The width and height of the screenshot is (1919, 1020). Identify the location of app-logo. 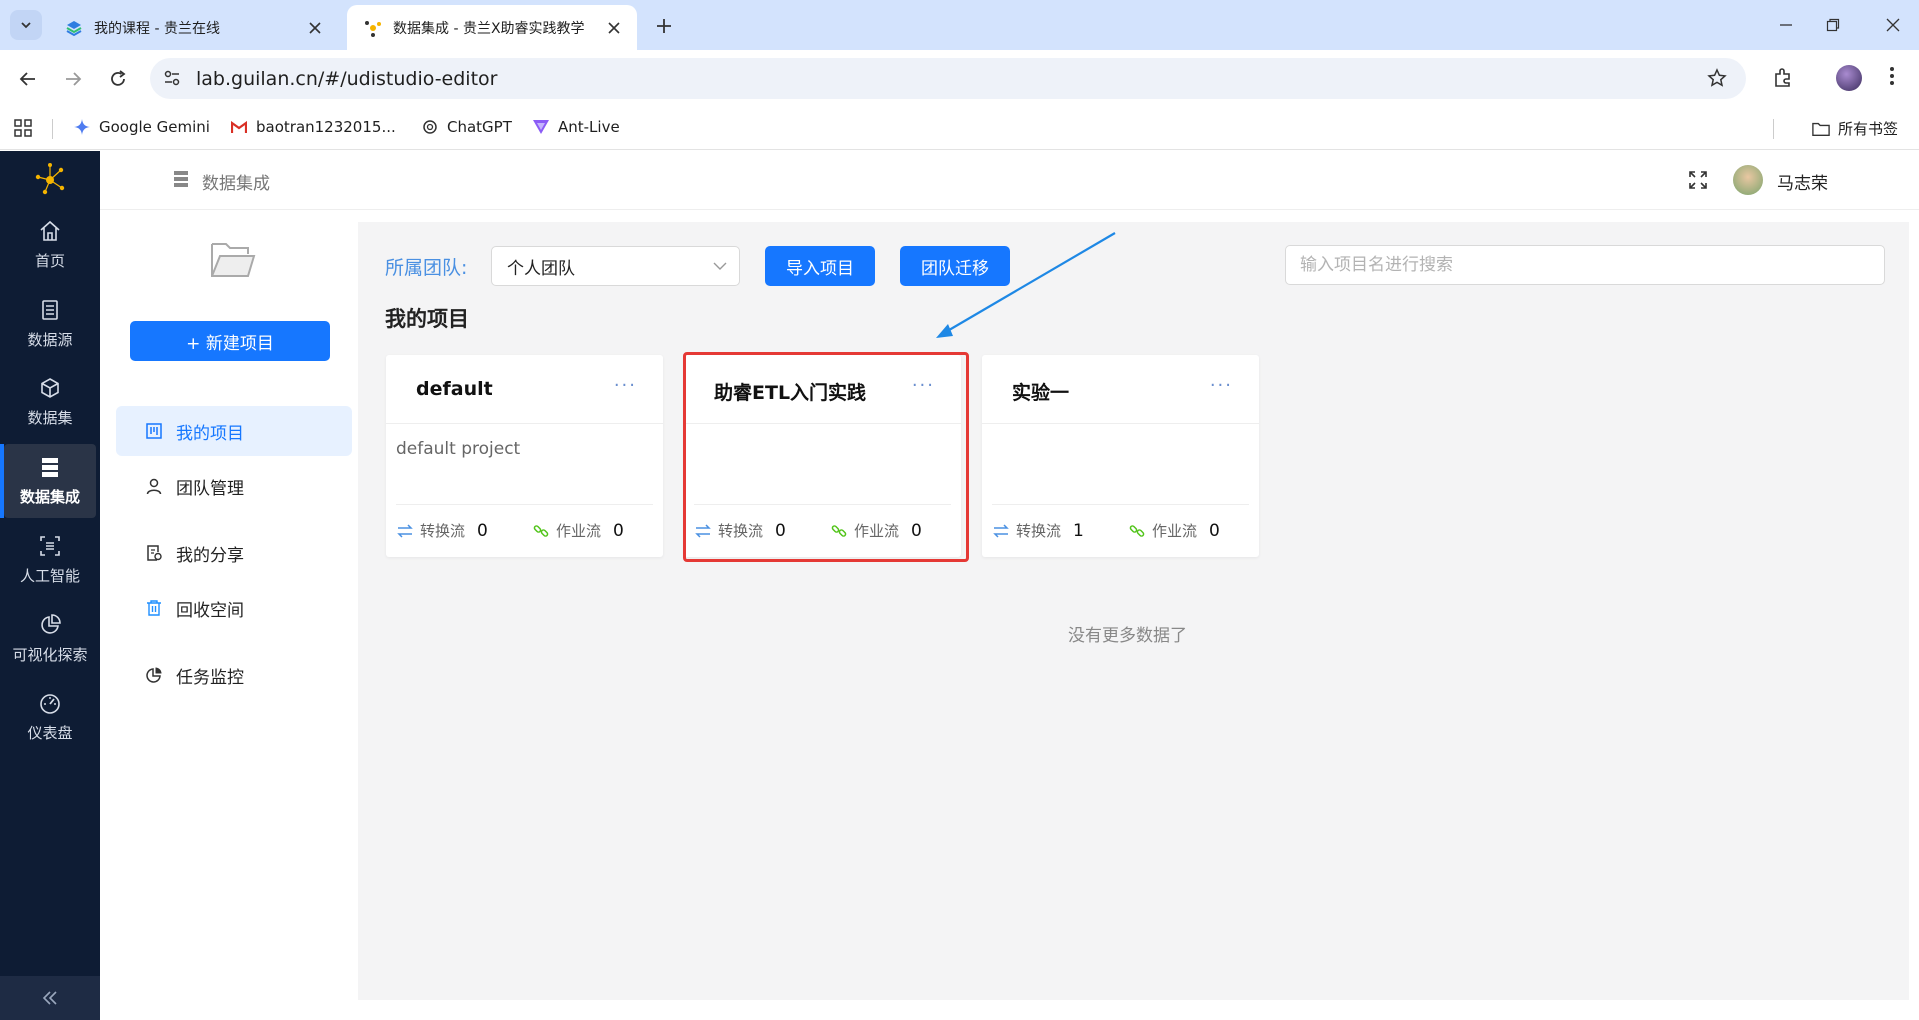
(50, 179).